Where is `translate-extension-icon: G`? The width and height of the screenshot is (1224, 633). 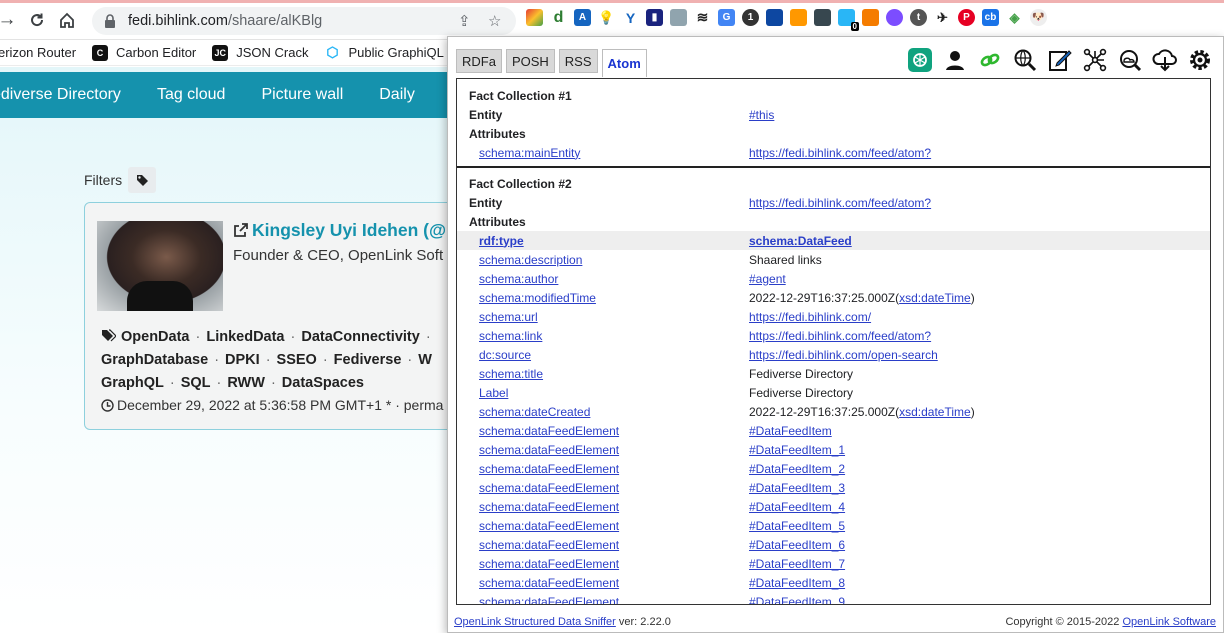
translate-extension-icon: G is located at coordinates (726, 17).